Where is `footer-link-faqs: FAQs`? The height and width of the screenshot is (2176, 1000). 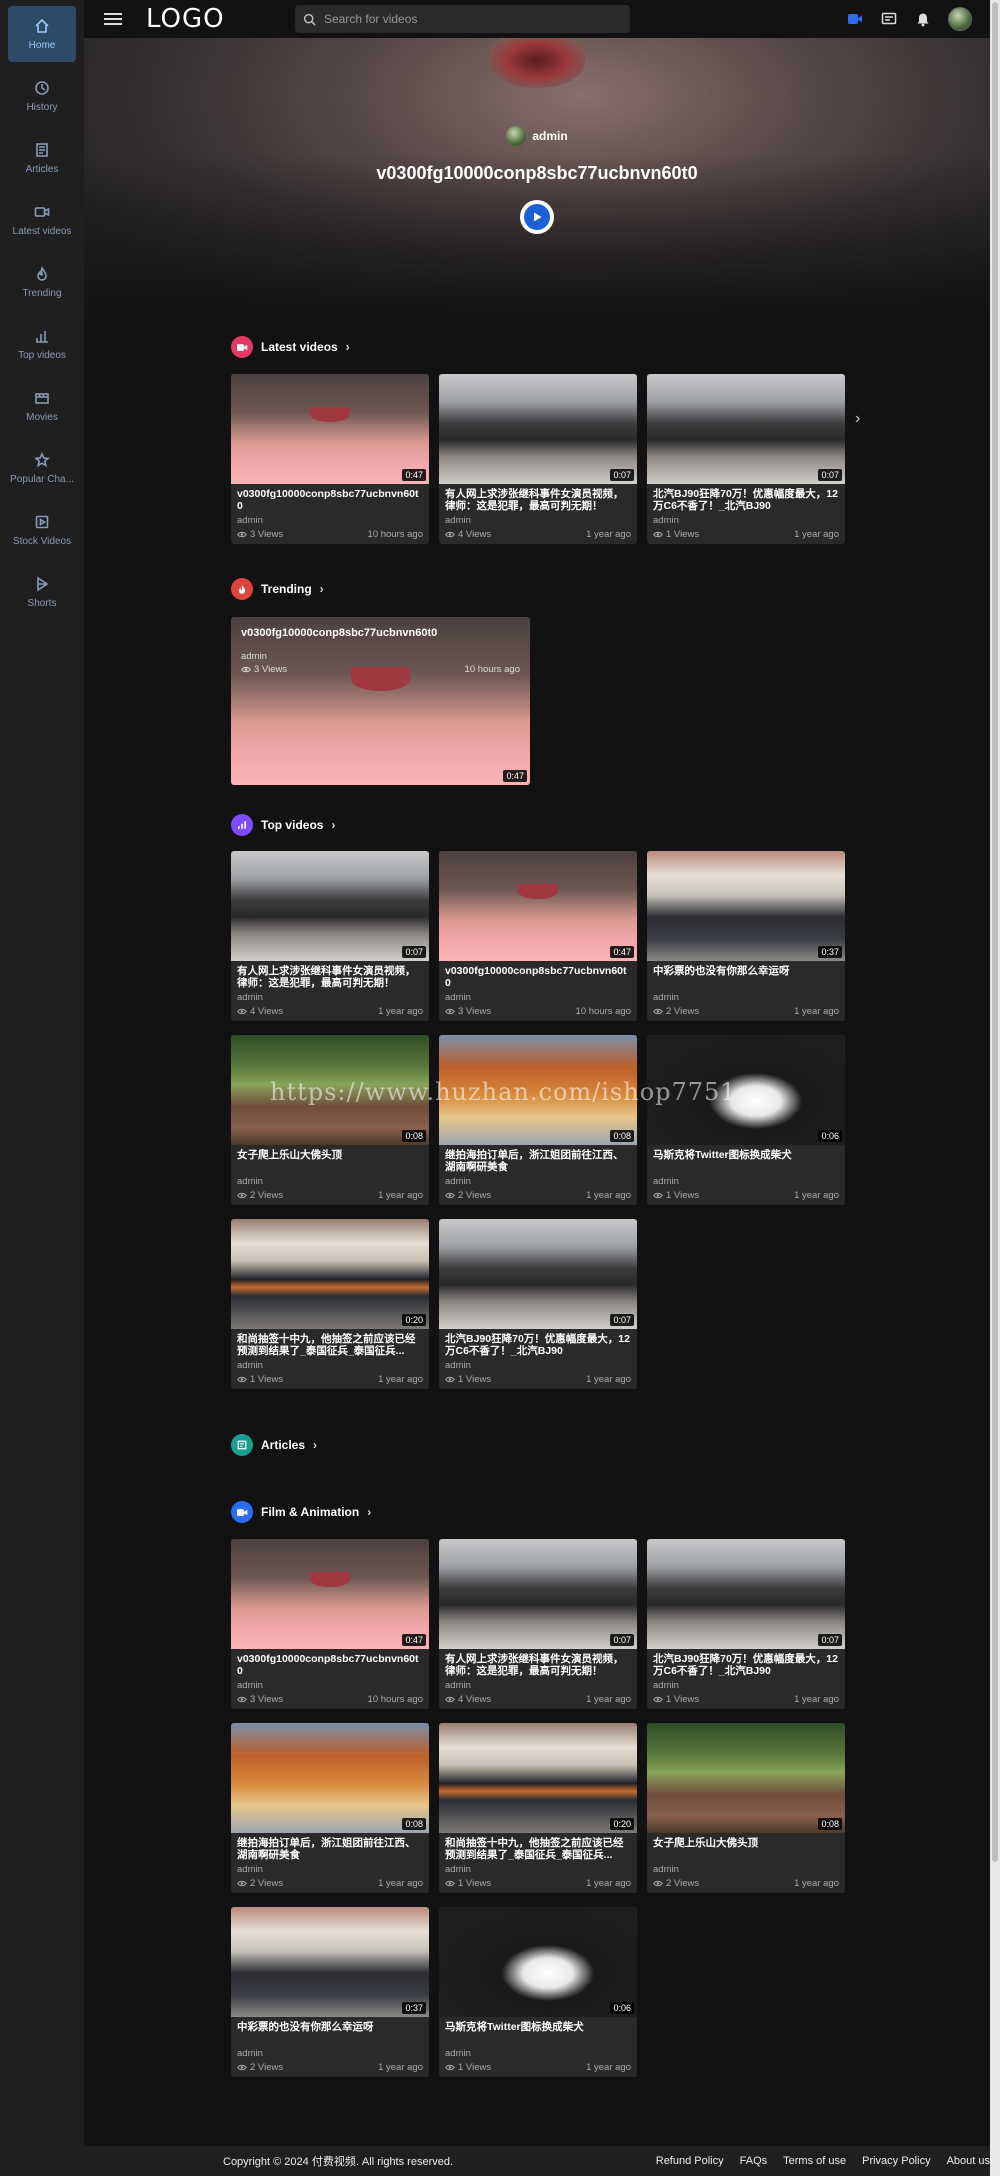 footer-link-faqs: FAQs is located at coordinates (754, 2161).